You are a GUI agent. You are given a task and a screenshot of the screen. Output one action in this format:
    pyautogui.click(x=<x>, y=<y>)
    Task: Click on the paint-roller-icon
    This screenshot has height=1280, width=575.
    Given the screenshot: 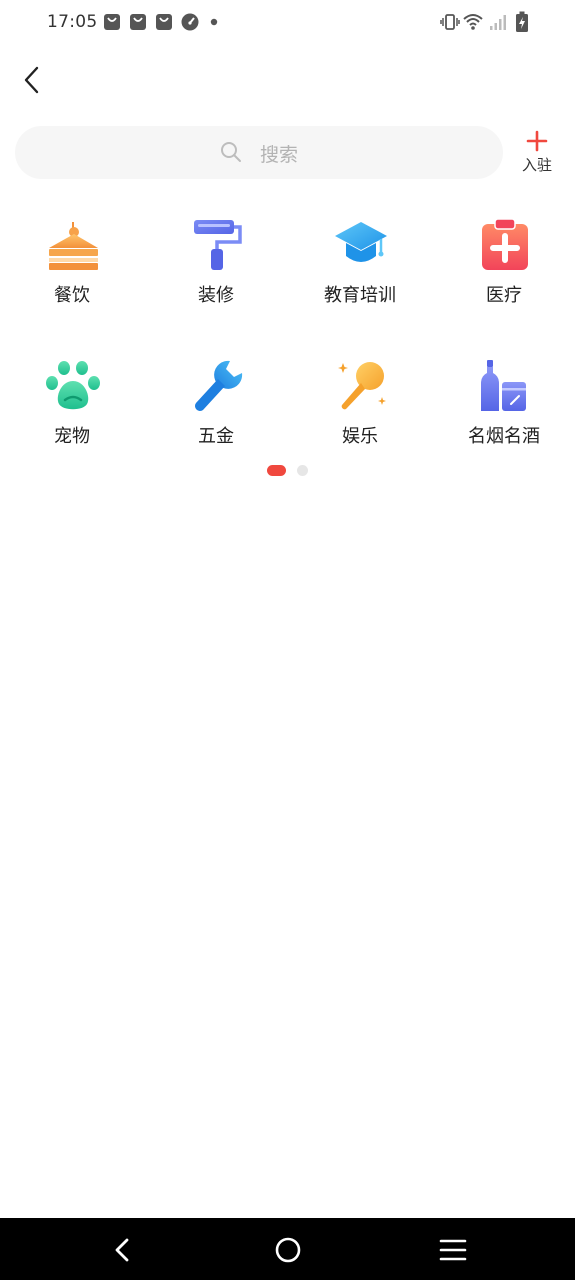 What is the action you would take?
    pyautogui.click(x=218, y=245)
    